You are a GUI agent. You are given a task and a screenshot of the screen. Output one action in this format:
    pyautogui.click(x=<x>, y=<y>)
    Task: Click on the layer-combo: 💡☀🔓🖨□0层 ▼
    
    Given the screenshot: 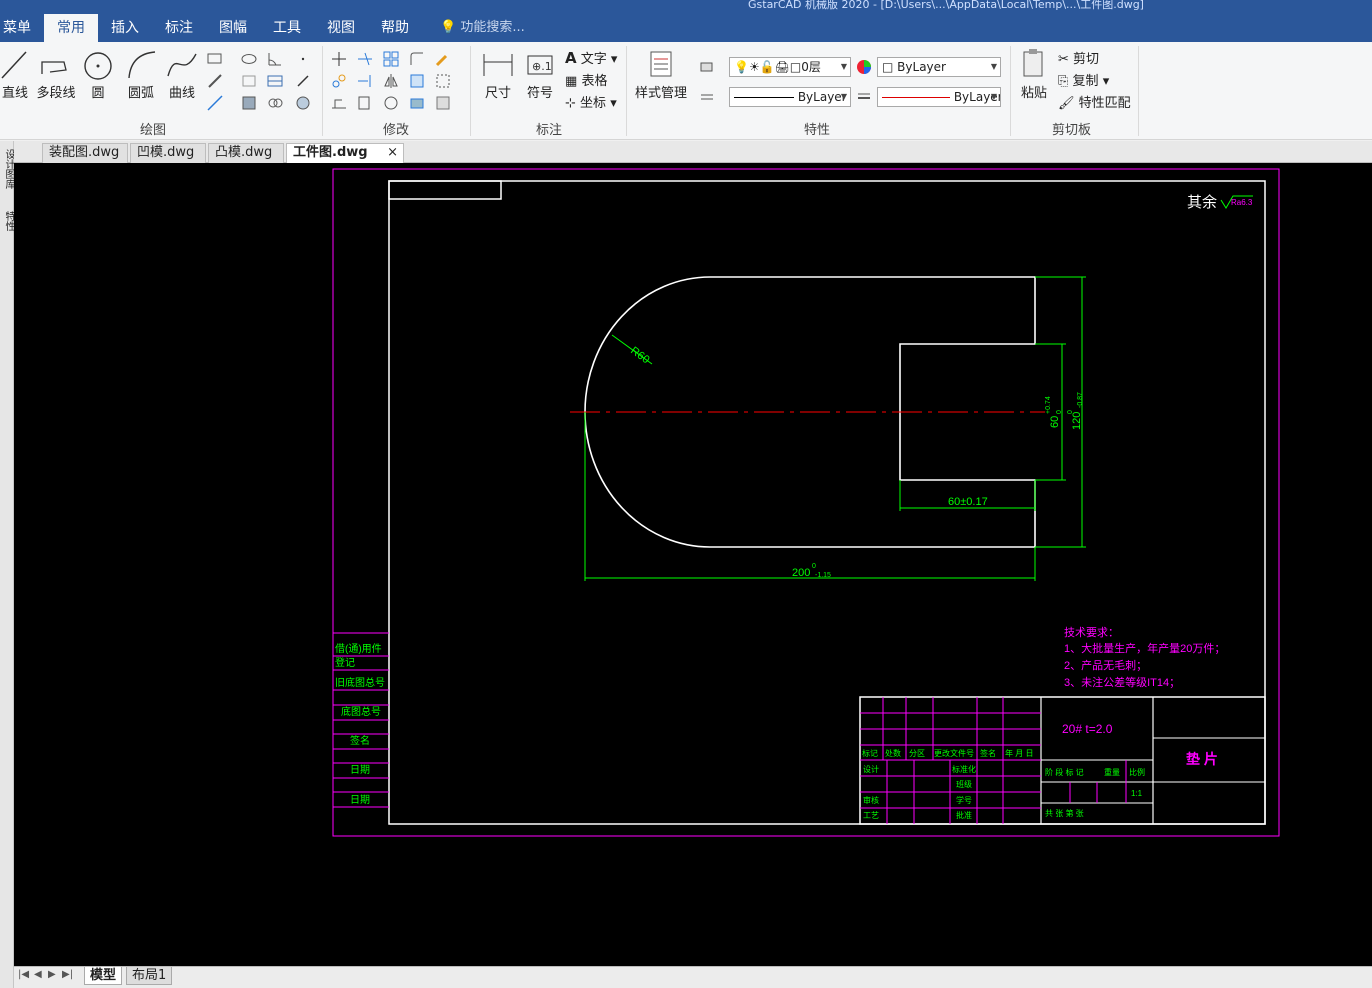 What is the action you would take?
    pyautogui.click(x=790, y=67)
    